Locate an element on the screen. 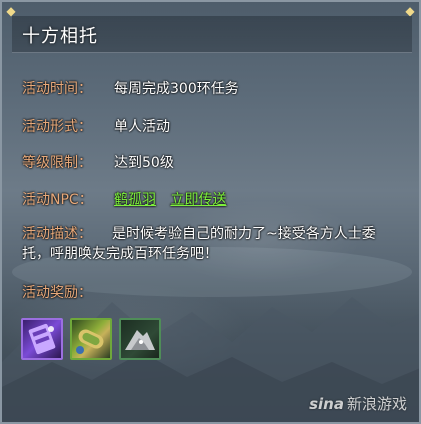 This screenshot has width=421, height=424. npc-links: 鹤孤羽 立即传送 is located at coordinates (170, 199).